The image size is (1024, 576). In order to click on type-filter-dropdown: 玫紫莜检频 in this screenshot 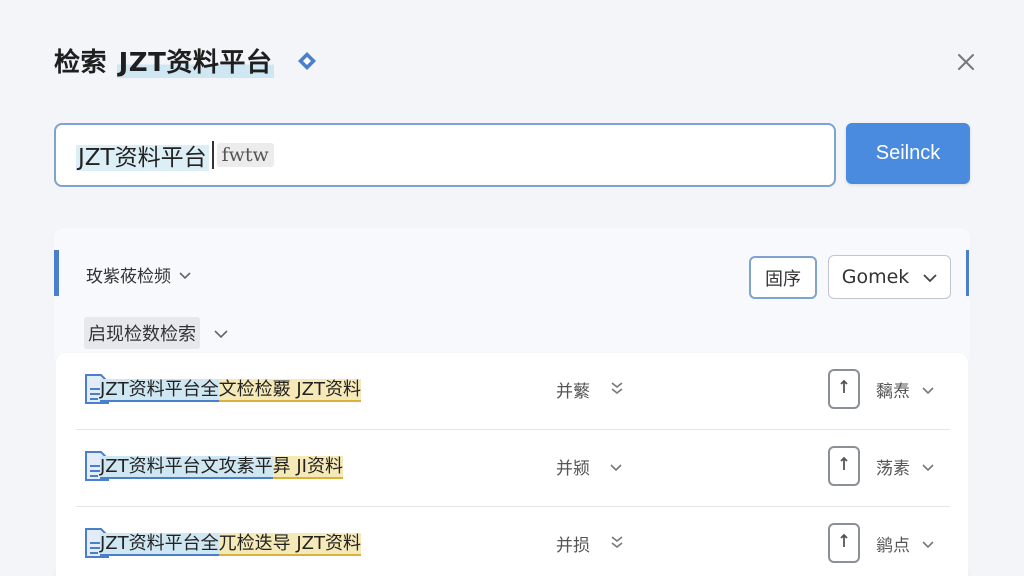, I will do `click(138, 274)`.